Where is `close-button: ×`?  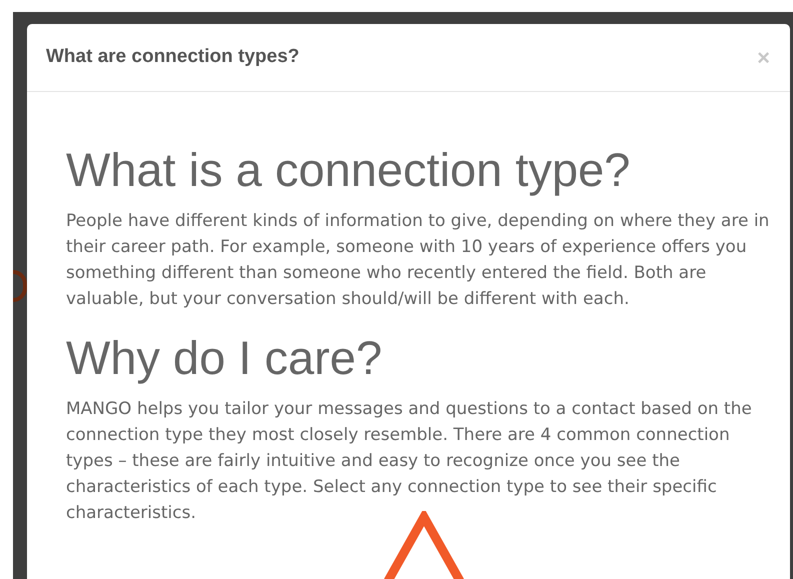
close-button: × is located at coordinates (763, 57).